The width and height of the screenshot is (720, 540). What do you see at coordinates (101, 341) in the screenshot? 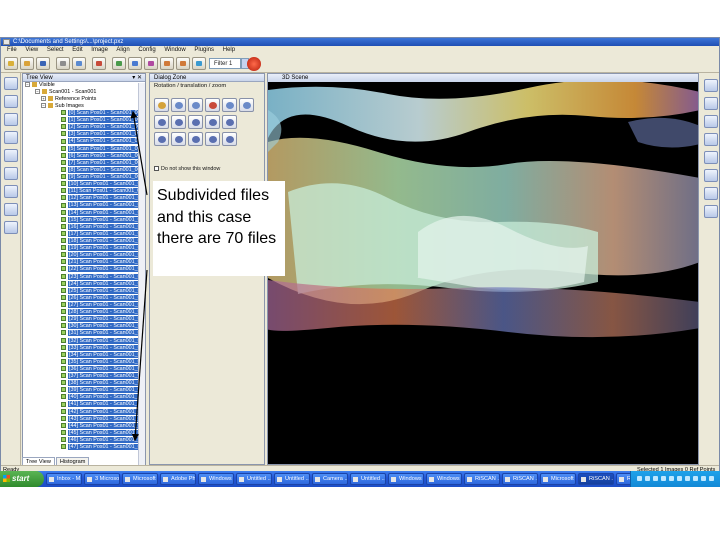
I see `tree-row: [32] Scan Pos01 - Scan001_00032` at bounding box center [101, 341].